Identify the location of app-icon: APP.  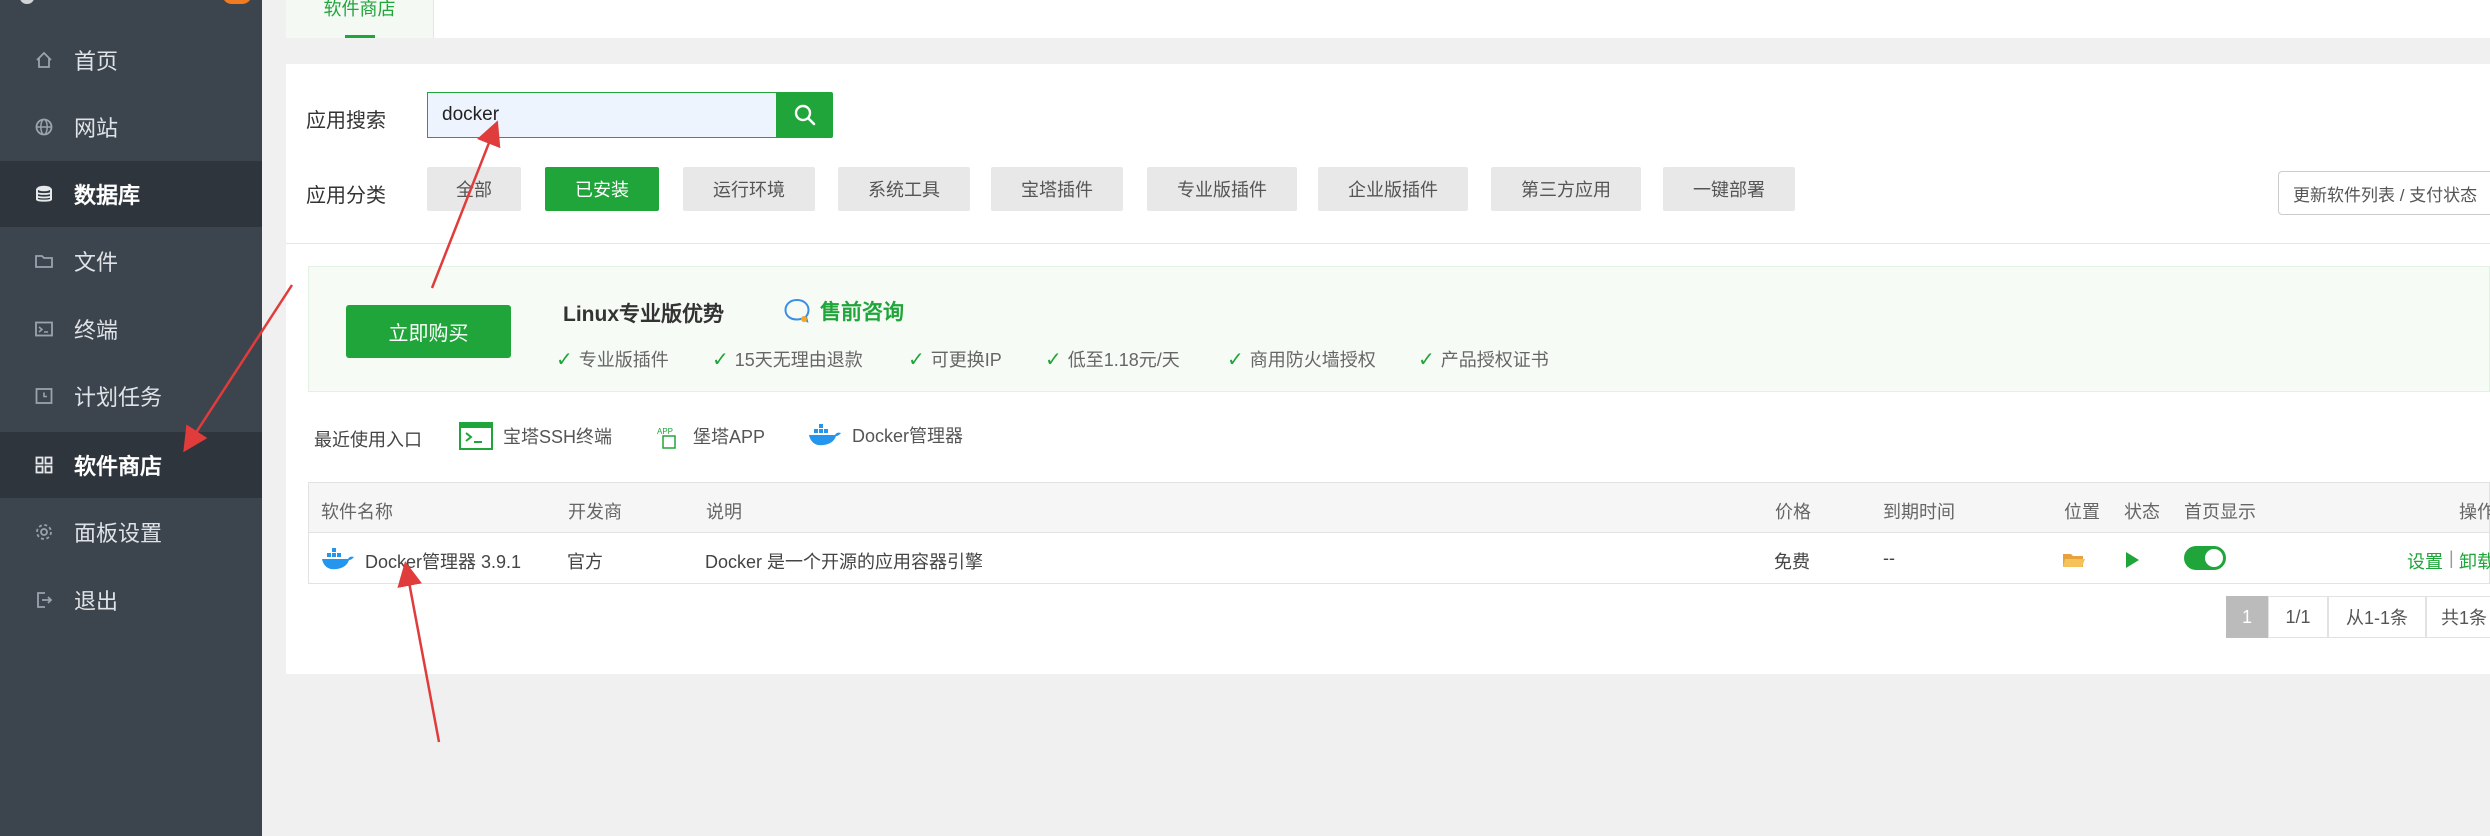
(669, 436).